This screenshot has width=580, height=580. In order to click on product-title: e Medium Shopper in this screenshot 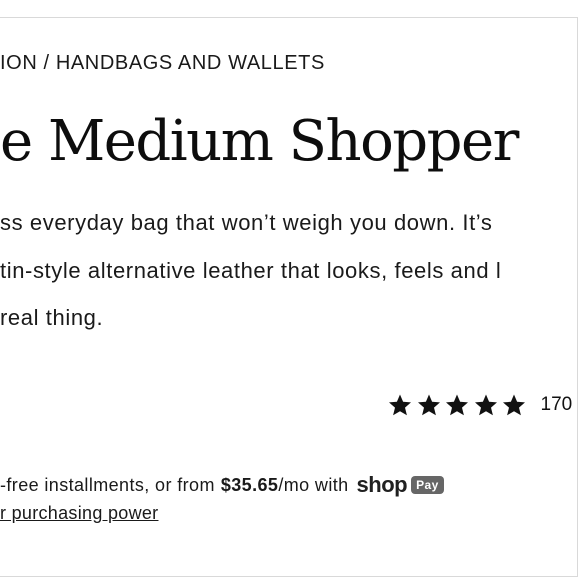, I will do `click(259, 141)`.